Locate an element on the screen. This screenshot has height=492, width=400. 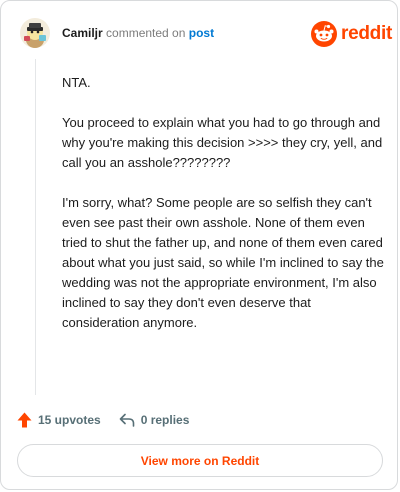
view-more-button: View more on Reddit is located at coordinates (200, 460).